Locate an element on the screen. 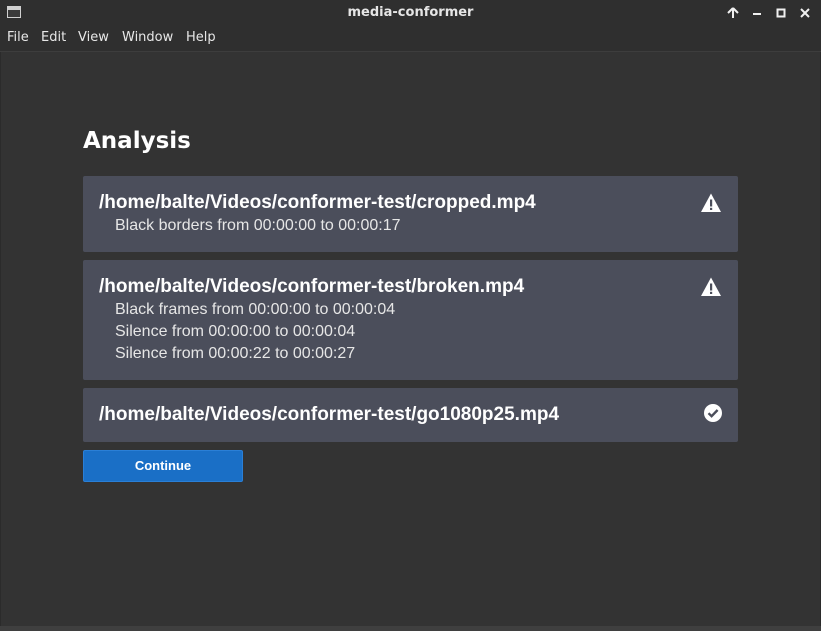 The height and width of the screenshot is (631, 821). continue-button: Continue is located at coordinates (163, 466).